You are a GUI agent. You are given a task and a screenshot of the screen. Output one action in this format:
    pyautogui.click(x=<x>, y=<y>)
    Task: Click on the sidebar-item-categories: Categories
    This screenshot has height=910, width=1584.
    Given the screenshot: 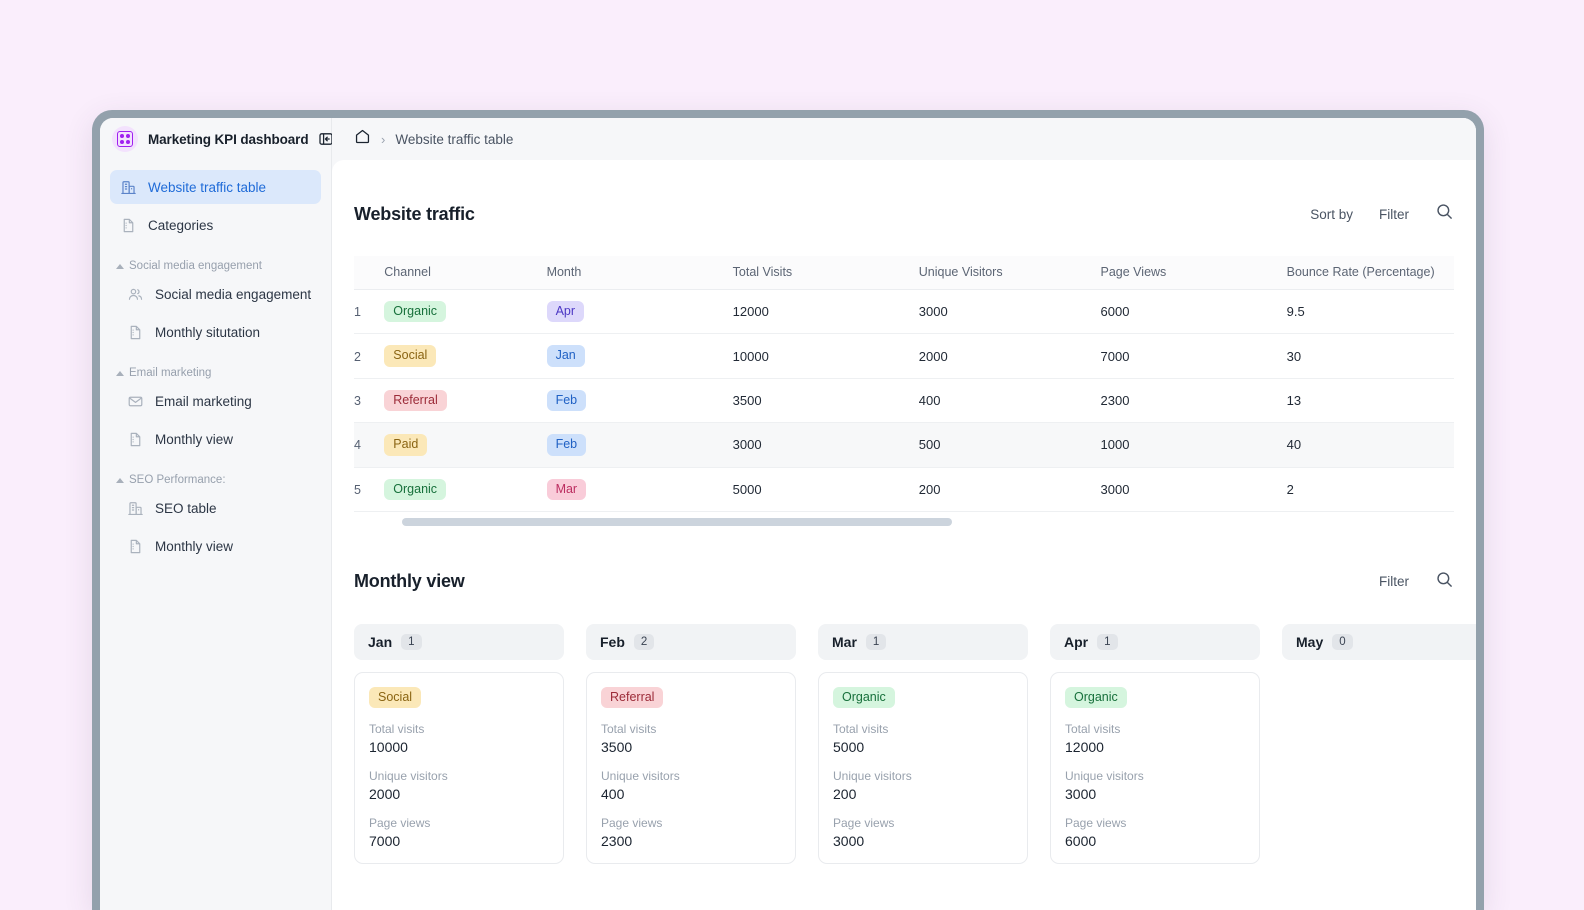 What is the action you would take?
    pyautogui.click(x=215, y=225)
    